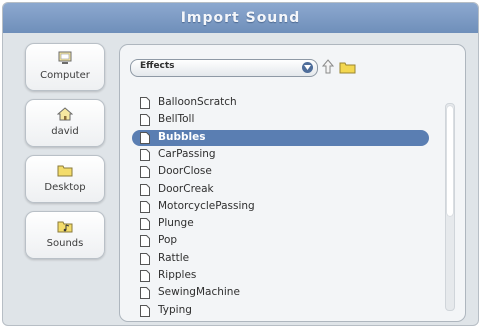 This screenshot has height=327, width=483. I want to click on file-row: BellToll, so click(280, 120).